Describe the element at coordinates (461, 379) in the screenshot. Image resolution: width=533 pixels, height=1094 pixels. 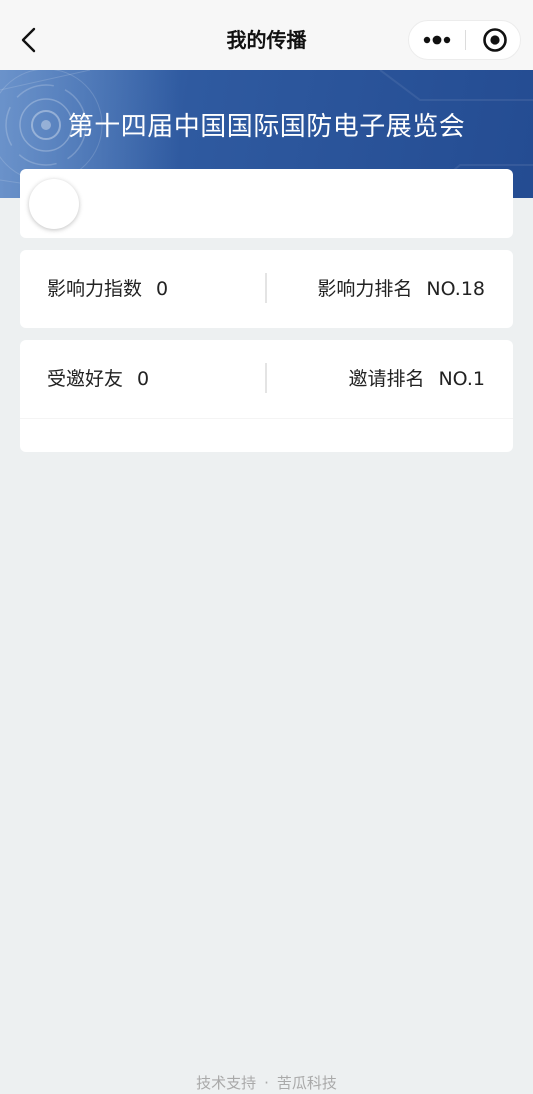
I see `invite-rank-value: NO.1` at that location.